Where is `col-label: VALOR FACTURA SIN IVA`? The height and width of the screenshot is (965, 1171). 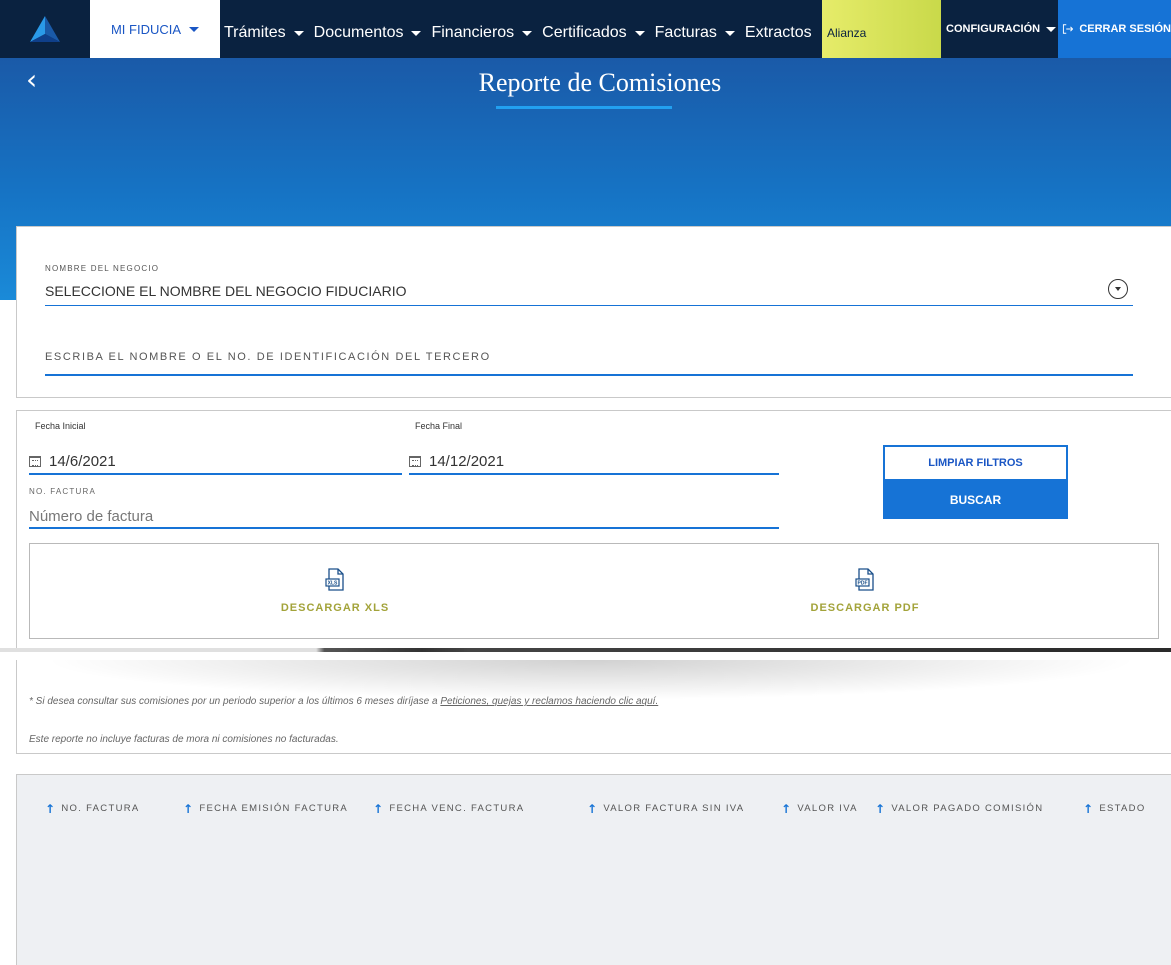
col-label: VALOR FACTURA SIN IVA is located at coordinates (674, 808).